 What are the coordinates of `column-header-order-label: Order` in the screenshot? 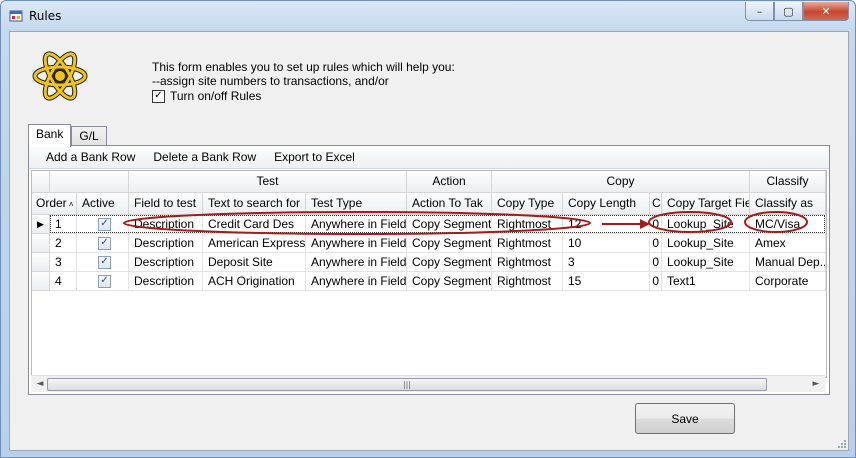 It's located at (51, 203).